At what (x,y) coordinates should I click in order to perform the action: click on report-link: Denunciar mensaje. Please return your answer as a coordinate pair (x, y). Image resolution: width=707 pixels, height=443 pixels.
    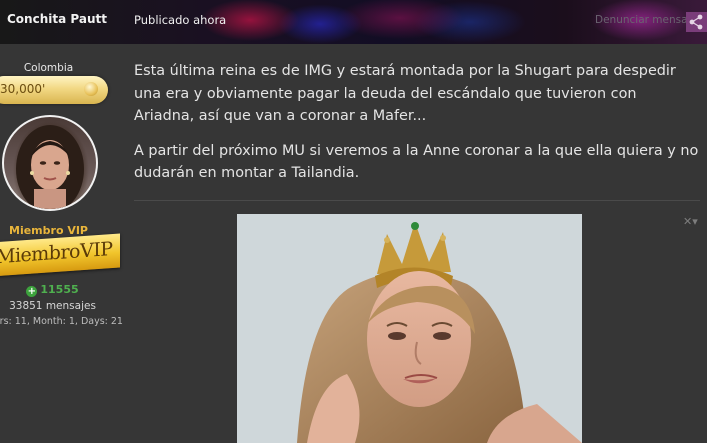
    Looking at the image, I should click on (646, 20).